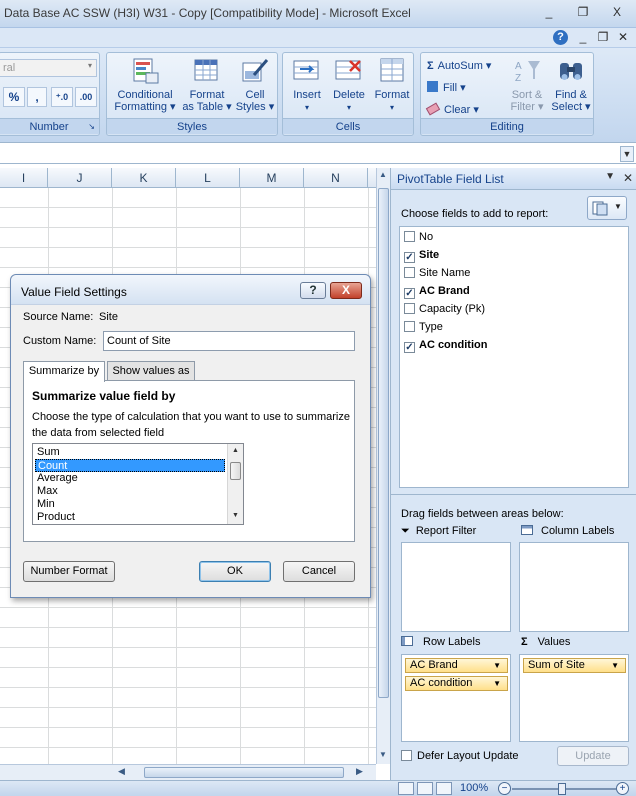 The image size is (636, 796). Describe the element at coordinates (474, 788) in the screenshot. I see `zoom-level: 100%` at that location.